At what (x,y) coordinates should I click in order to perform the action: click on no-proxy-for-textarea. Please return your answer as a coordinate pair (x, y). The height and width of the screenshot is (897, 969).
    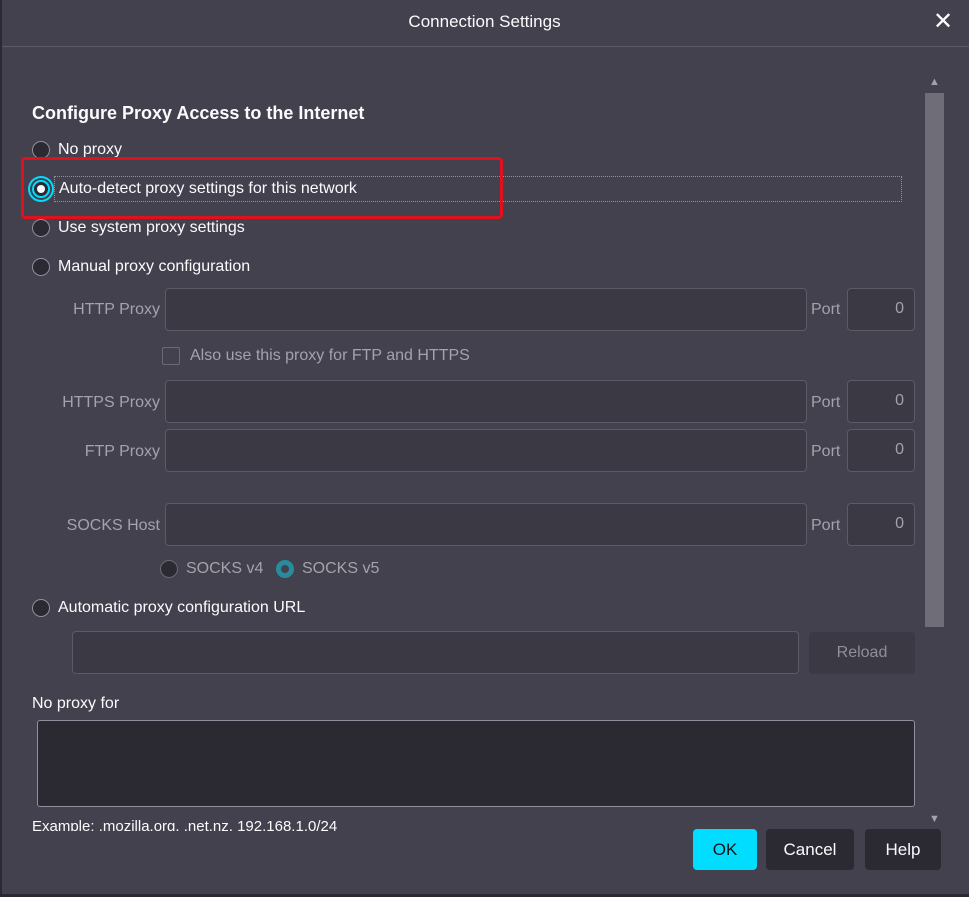
    Looking at the image, I should click on (476, 763).